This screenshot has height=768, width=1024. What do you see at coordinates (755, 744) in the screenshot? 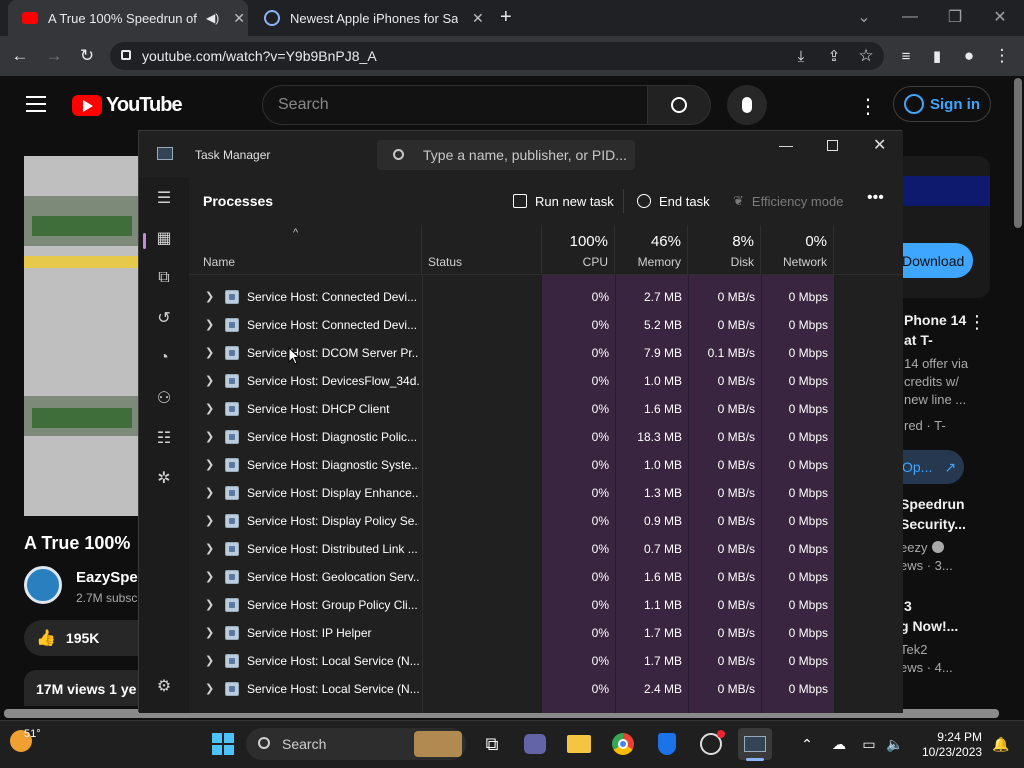
I see `task-manager-taskbar-icon` at bounding box center [755, 744].